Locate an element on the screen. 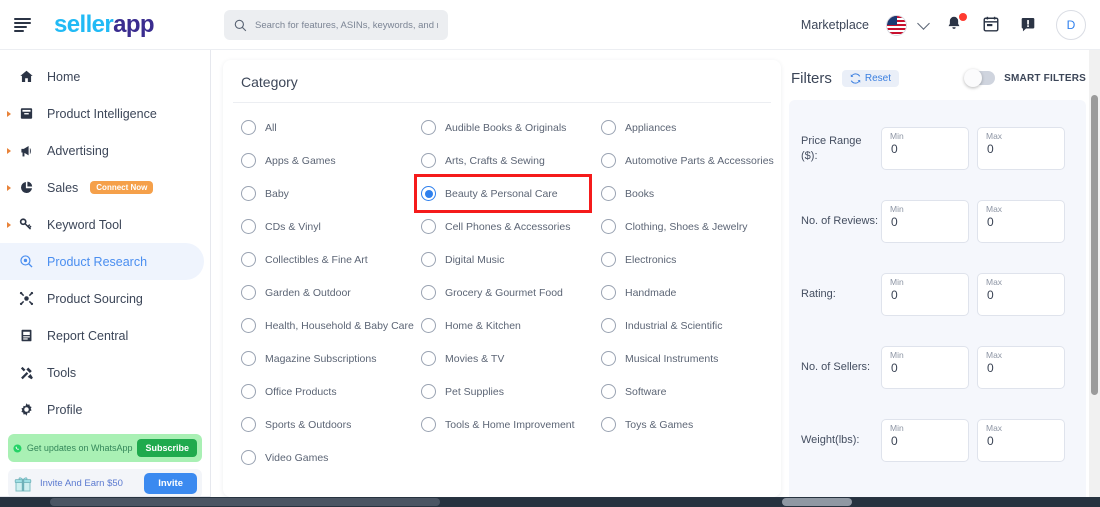 The image size is (1100, 507). sidebar-item-home: Home is located at coordinates (102, 76).